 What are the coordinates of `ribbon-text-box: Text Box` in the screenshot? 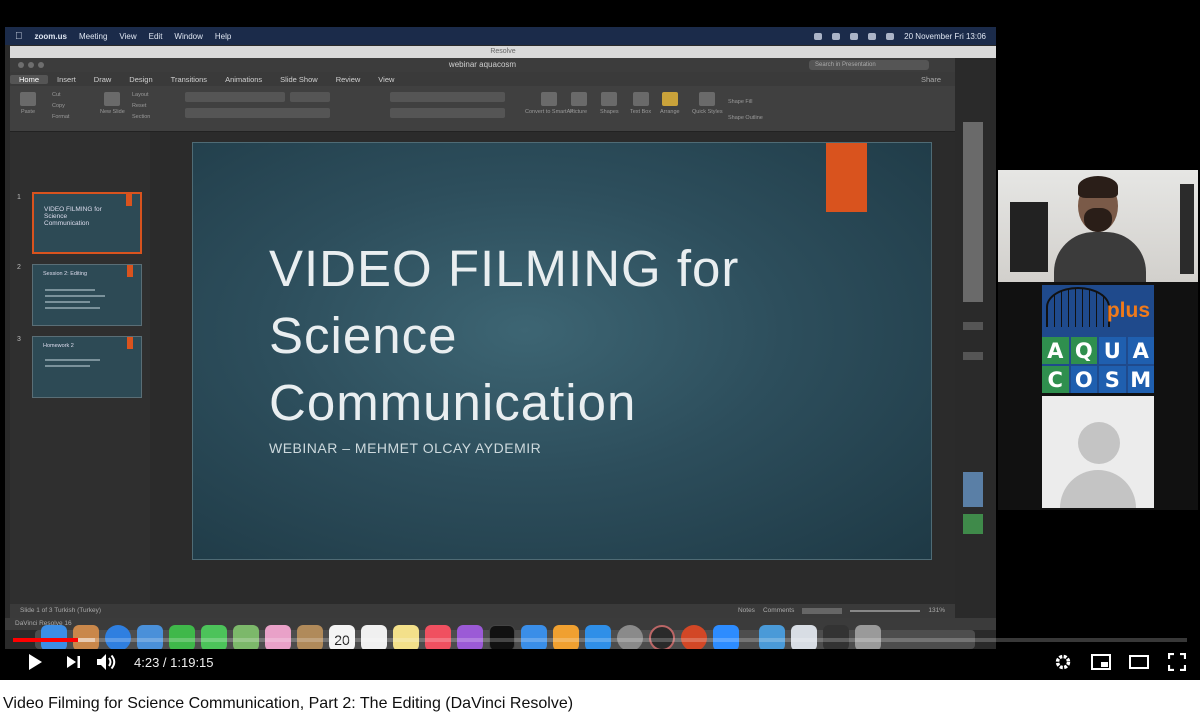 It's located at (640, 103).